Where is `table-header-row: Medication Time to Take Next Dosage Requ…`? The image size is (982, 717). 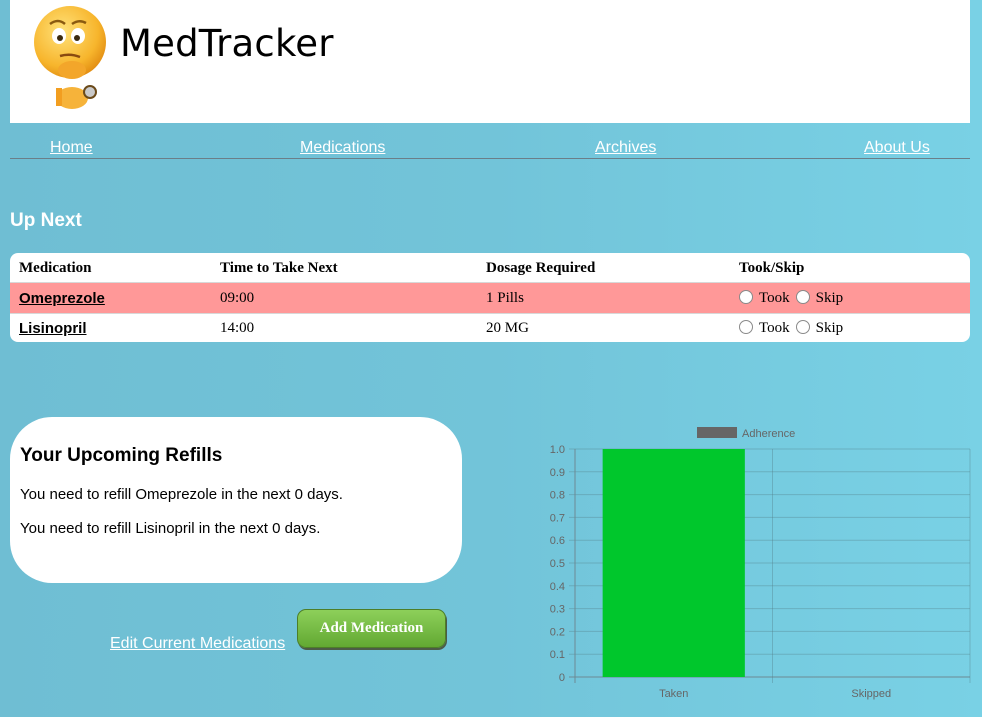
table-header-row: Medication Time to Take Next Dosage Requ… is located at coordinates (490, 267).